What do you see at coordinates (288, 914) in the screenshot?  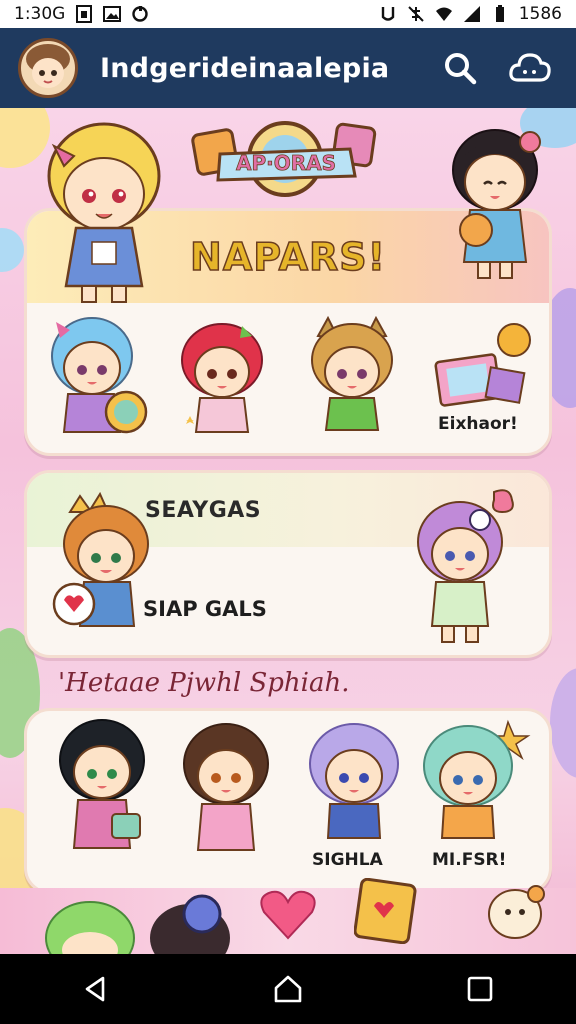 I see `heart-icon` at bounding box center [288, 914].